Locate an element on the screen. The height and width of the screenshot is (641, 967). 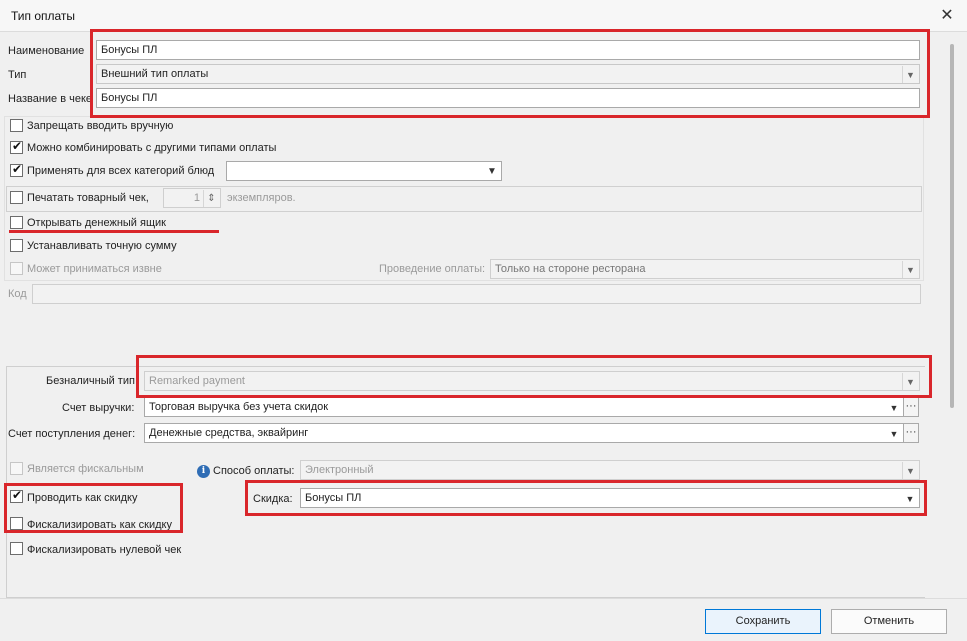
payment-processing-value: Только на стороне ресторана is located at coordinates (570, 269).